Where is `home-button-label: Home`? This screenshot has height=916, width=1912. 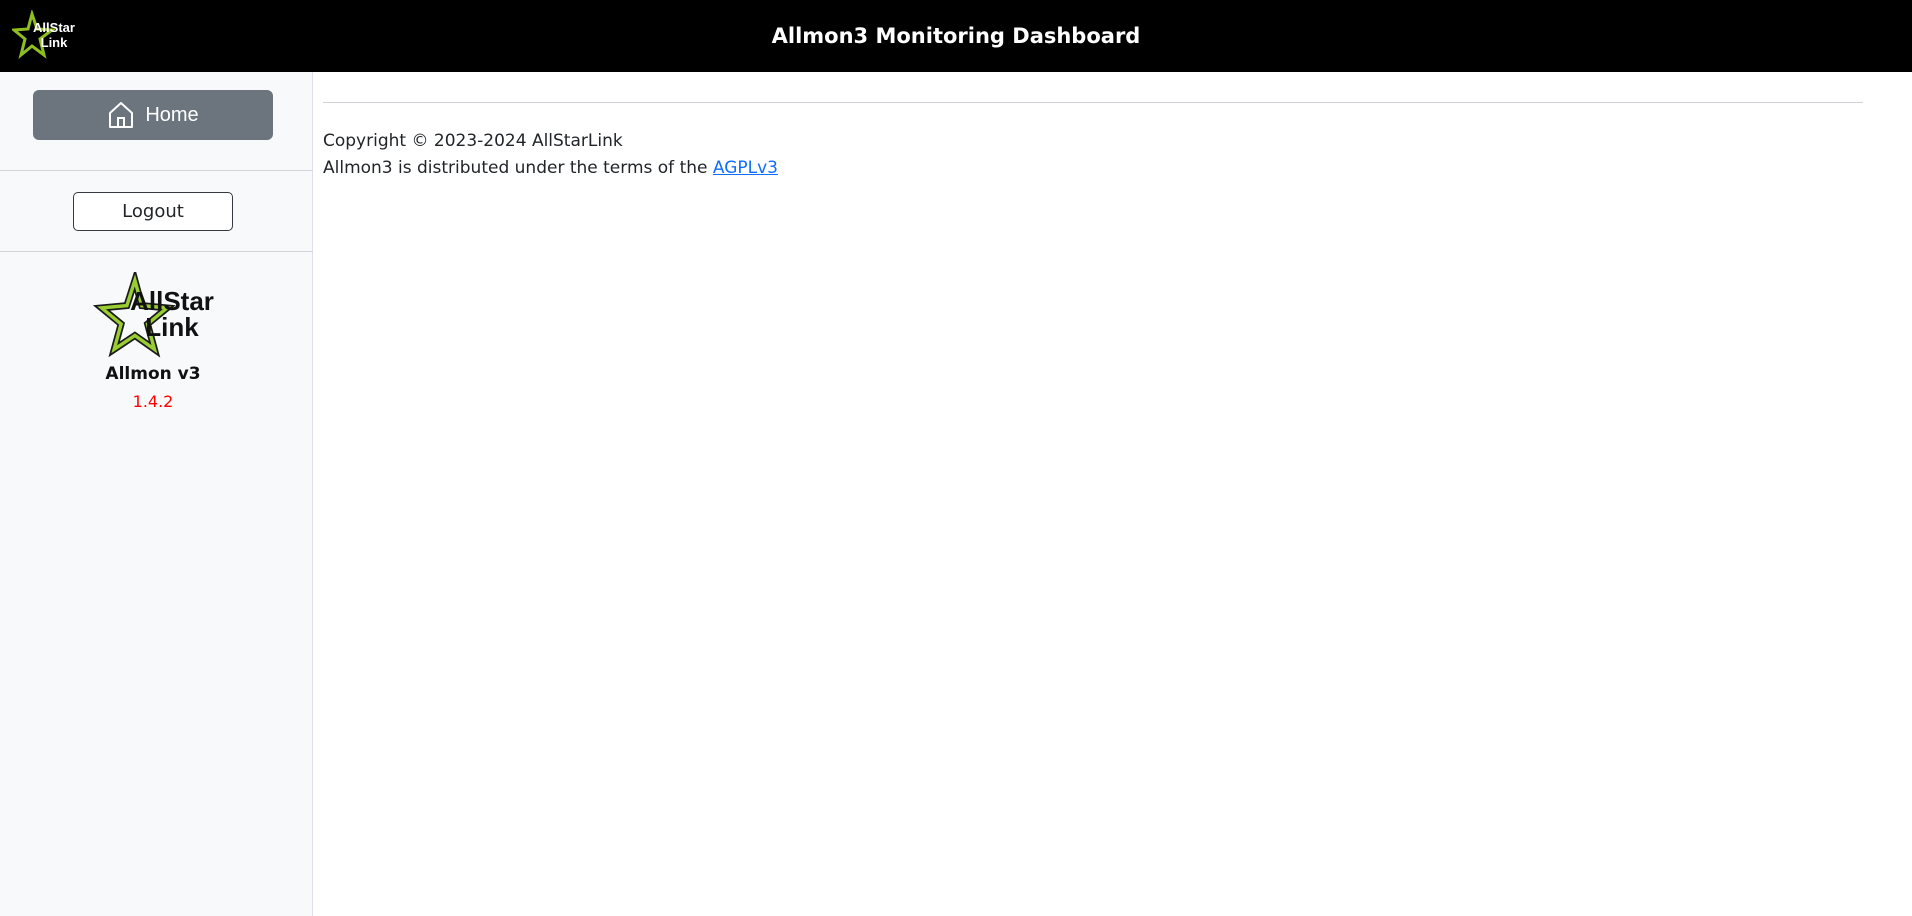 home-button-label: Home is located at coordinates (172, 114).